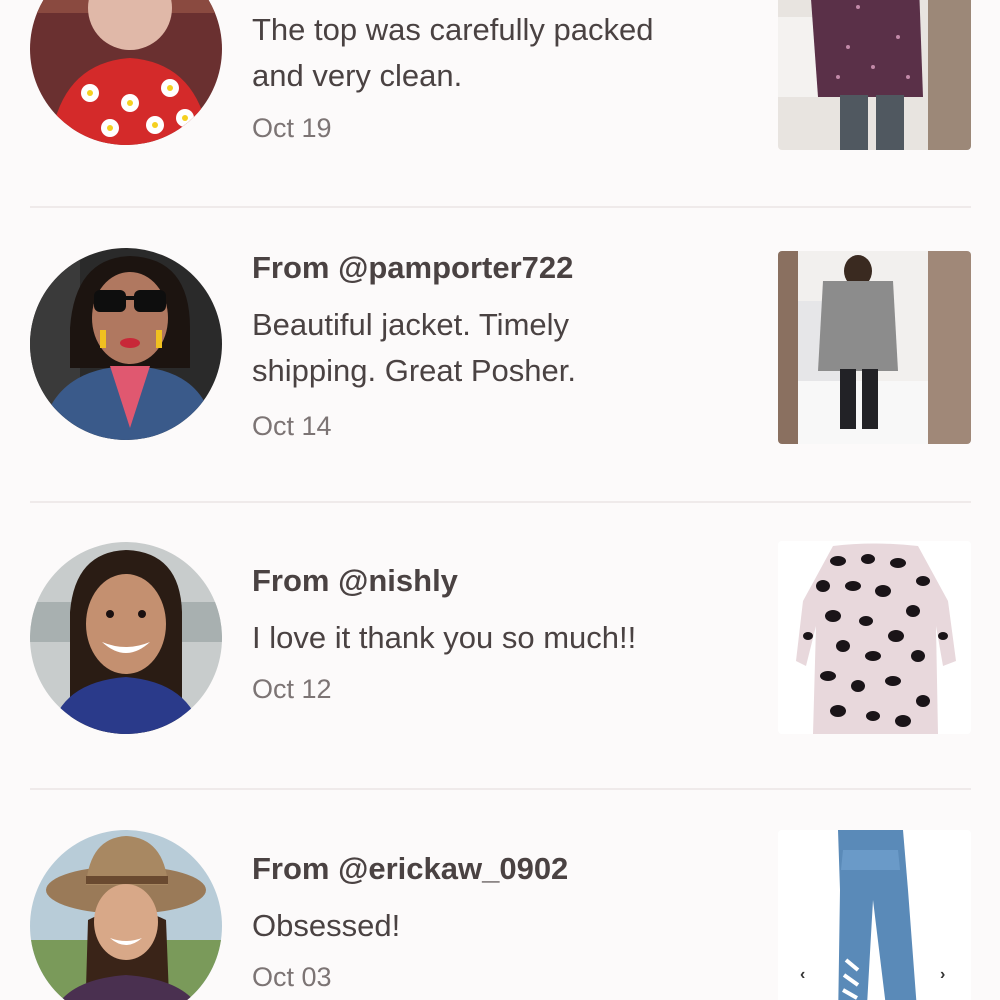  Describe the element at coordinates (444, 637) in the screenshot. I see `comment-line: I love it thank you so much!!` at that location.